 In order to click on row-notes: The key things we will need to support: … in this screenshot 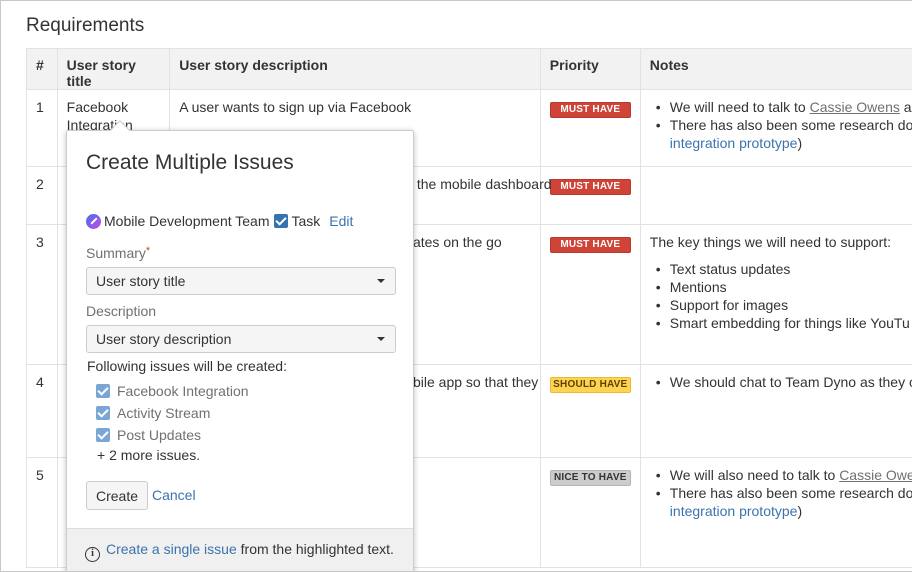, I will do `click(775, 294)`.